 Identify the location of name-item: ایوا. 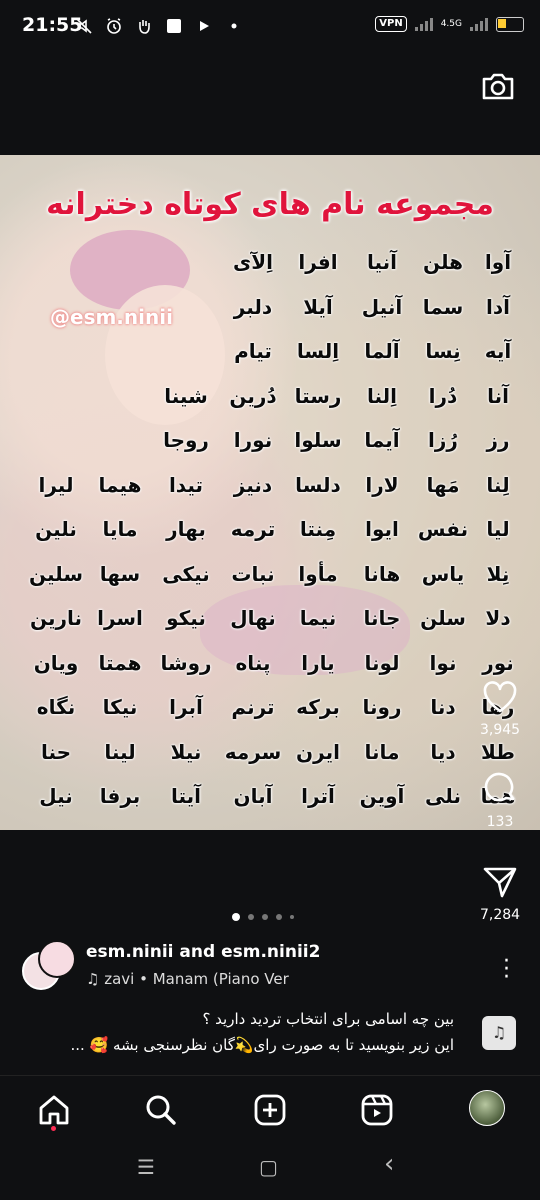
(382, 529).